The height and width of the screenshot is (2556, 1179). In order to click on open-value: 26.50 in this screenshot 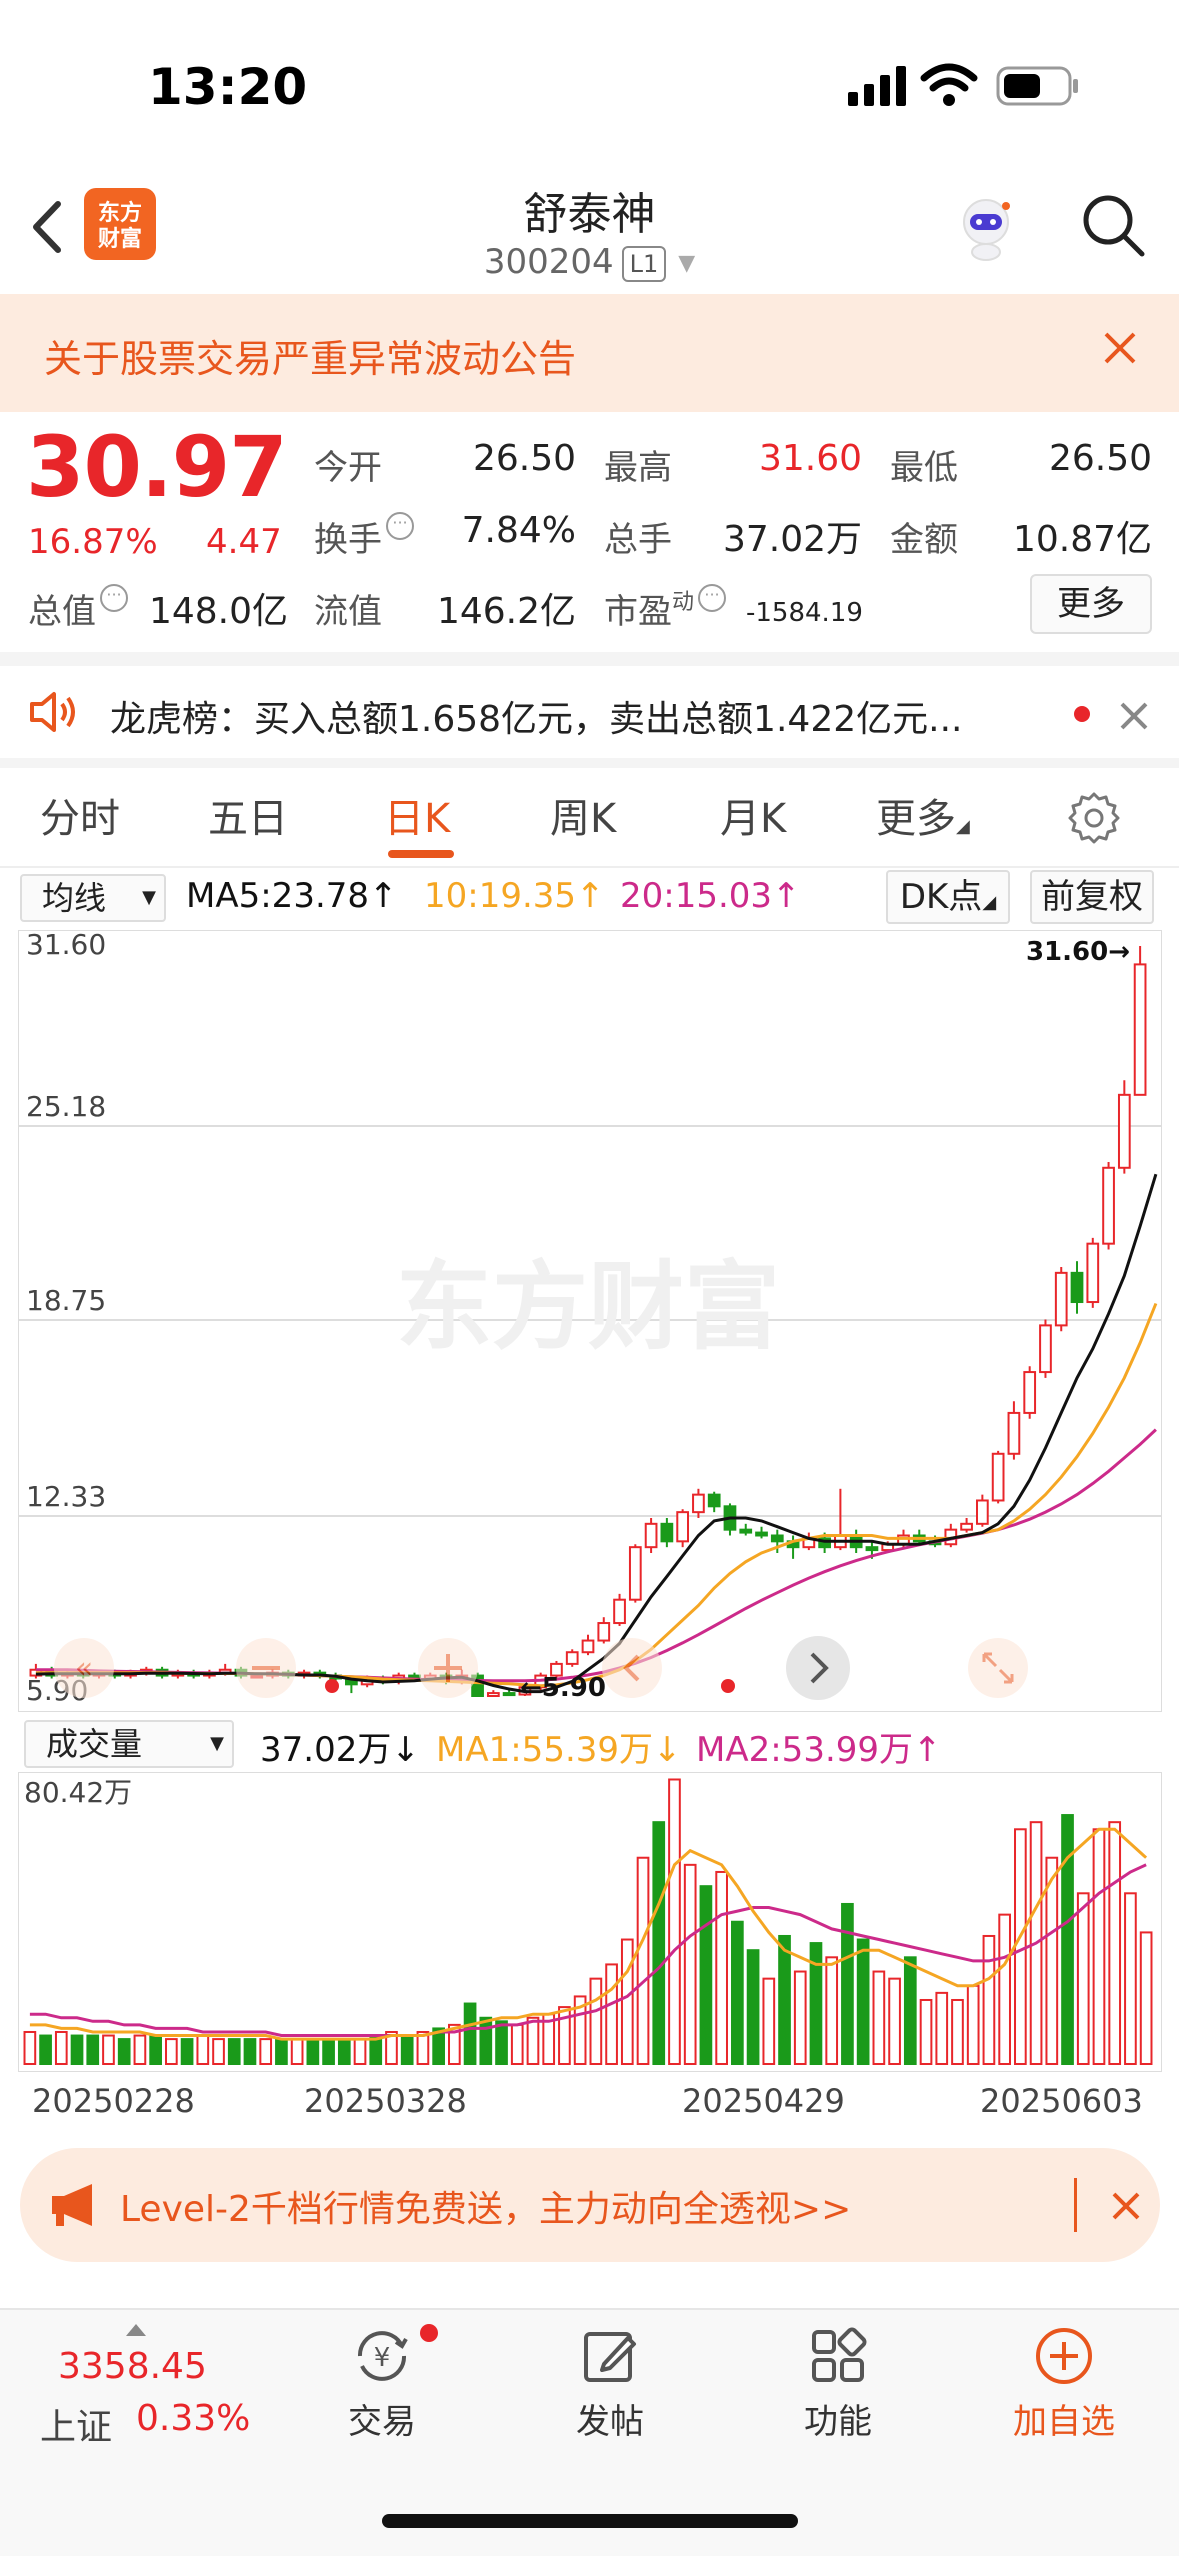, I will do `click(524, 458)`.